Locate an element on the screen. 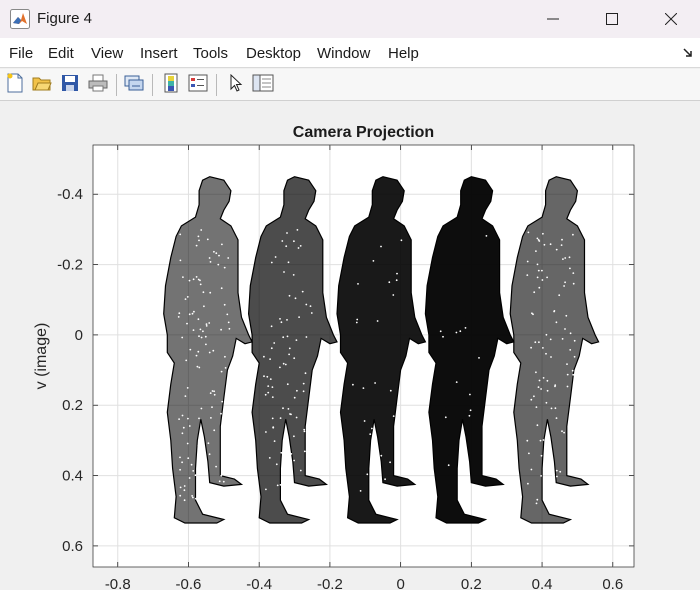  edit-plot-button is located at coordinates (236, 85).